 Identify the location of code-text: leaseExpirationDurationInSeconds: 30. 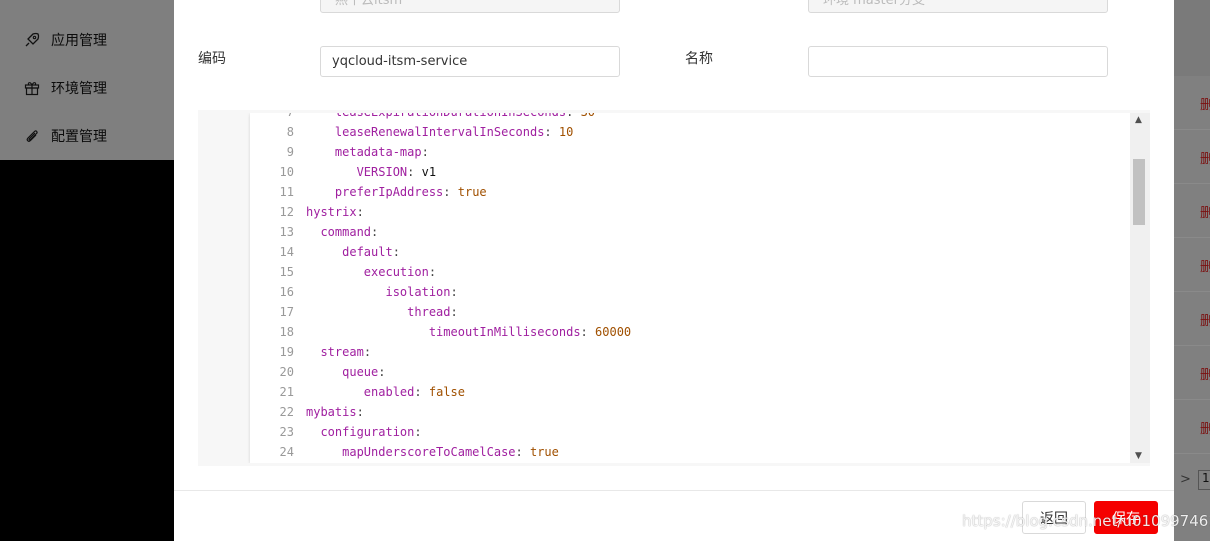
(450, 117).